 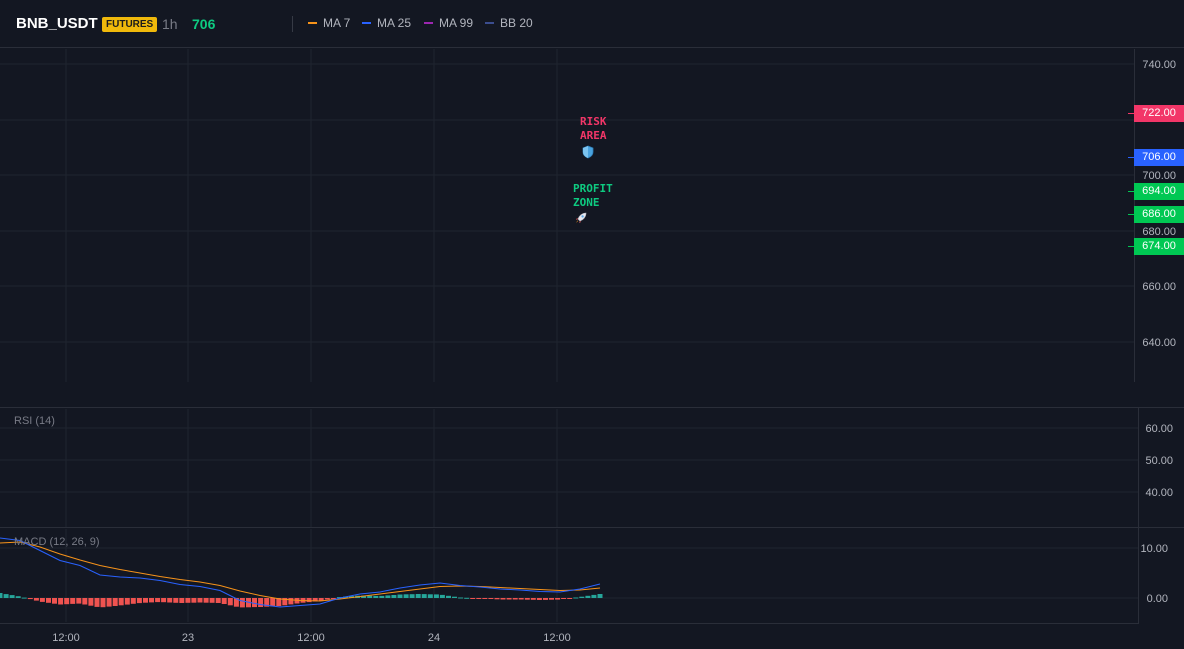 What do you see at coordinates (1159, 343) in the screenshot?
I see `price-tick: 640.00` at bounding box center [1159, 343].